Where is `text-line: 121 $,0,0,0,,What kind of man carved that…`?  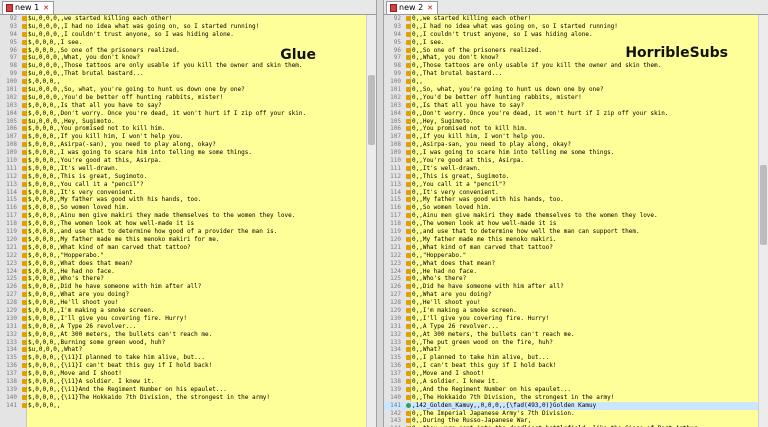
text-line: 121 $,0,0,0,,What kind of man carved that… is located at coordinates (183, 248).